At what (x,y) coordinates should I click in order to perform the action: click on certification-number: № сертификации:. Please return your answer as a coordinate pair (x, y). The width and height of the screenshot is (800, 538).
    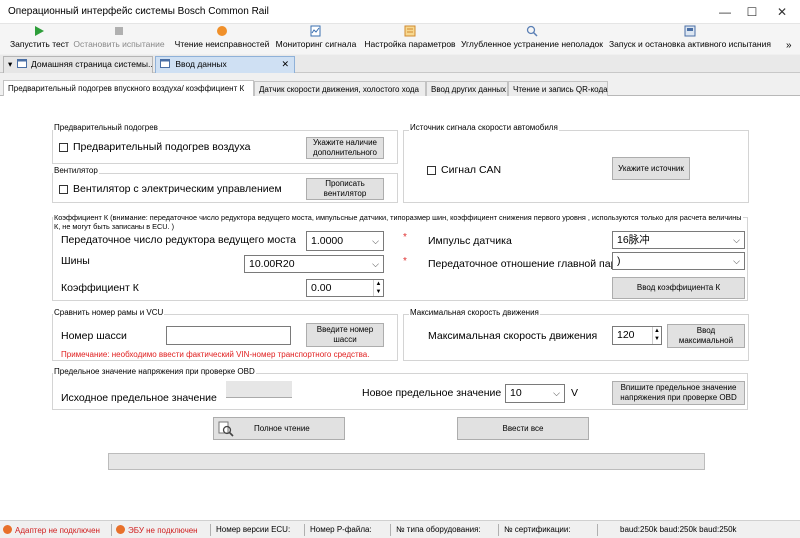
    Looking at the image, I should click on (537, 529).